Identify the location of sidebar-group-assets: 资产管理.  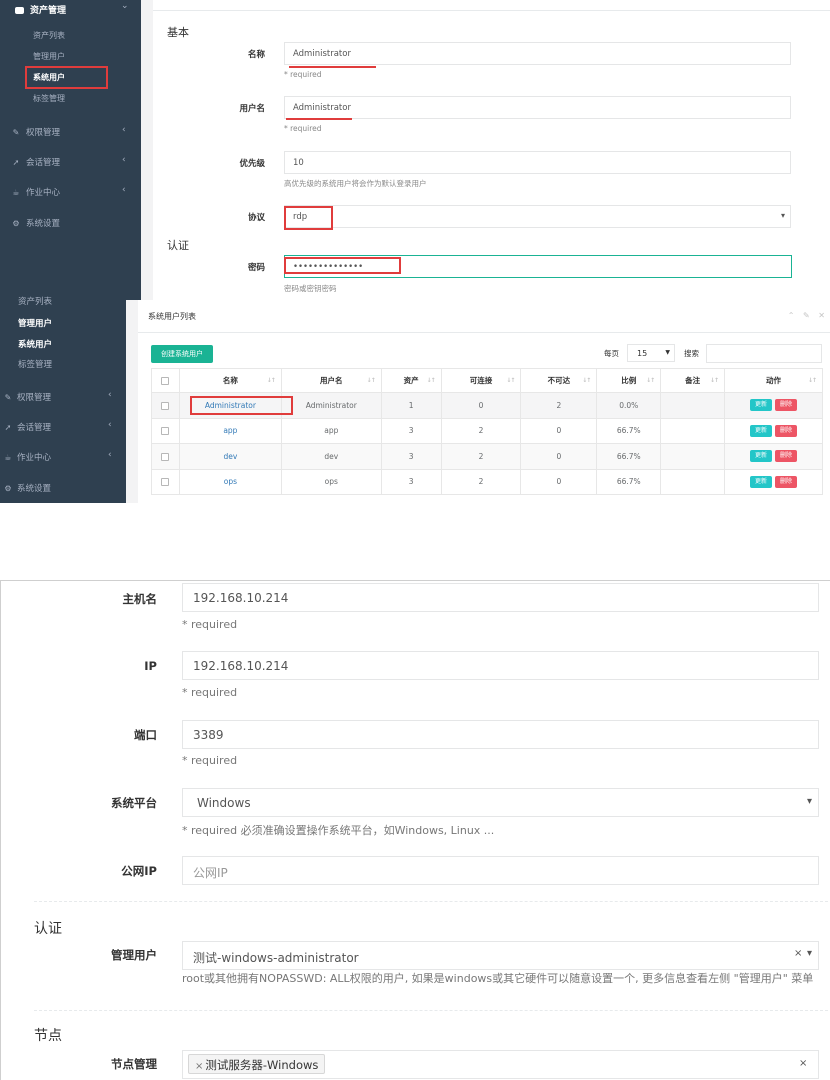
(40, 9).